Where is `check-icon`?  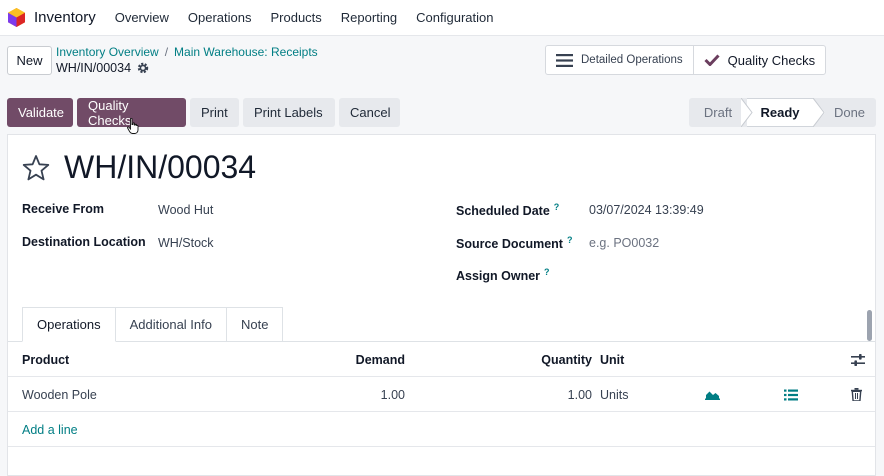
check-icon is located at coordinates (712, 60).